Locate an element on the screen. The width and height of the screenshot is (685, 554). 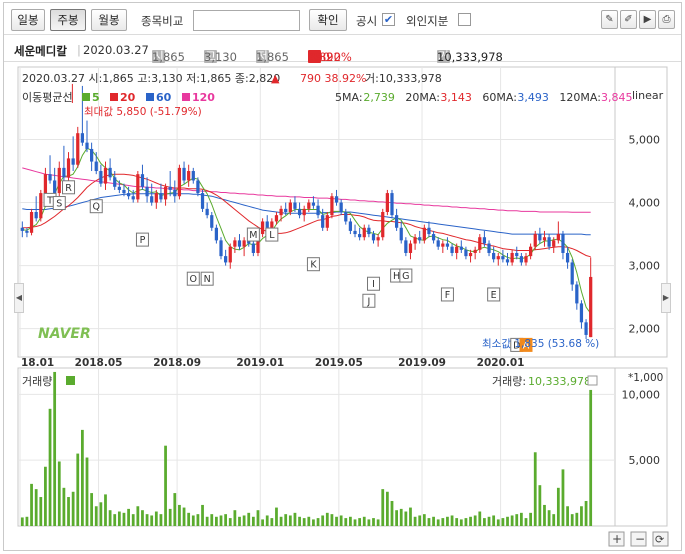
compare-label: 종목비교 is located at coordinates (162, 21).